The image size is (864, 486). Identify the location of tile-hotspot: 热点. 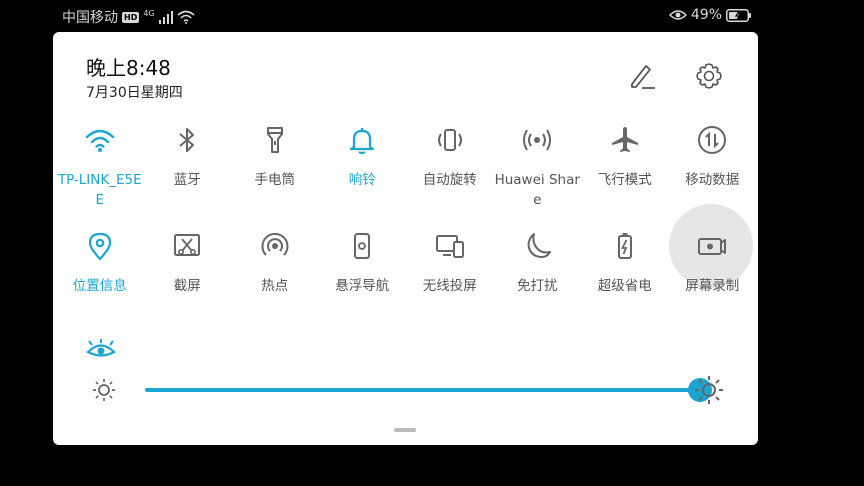
(275, 279).